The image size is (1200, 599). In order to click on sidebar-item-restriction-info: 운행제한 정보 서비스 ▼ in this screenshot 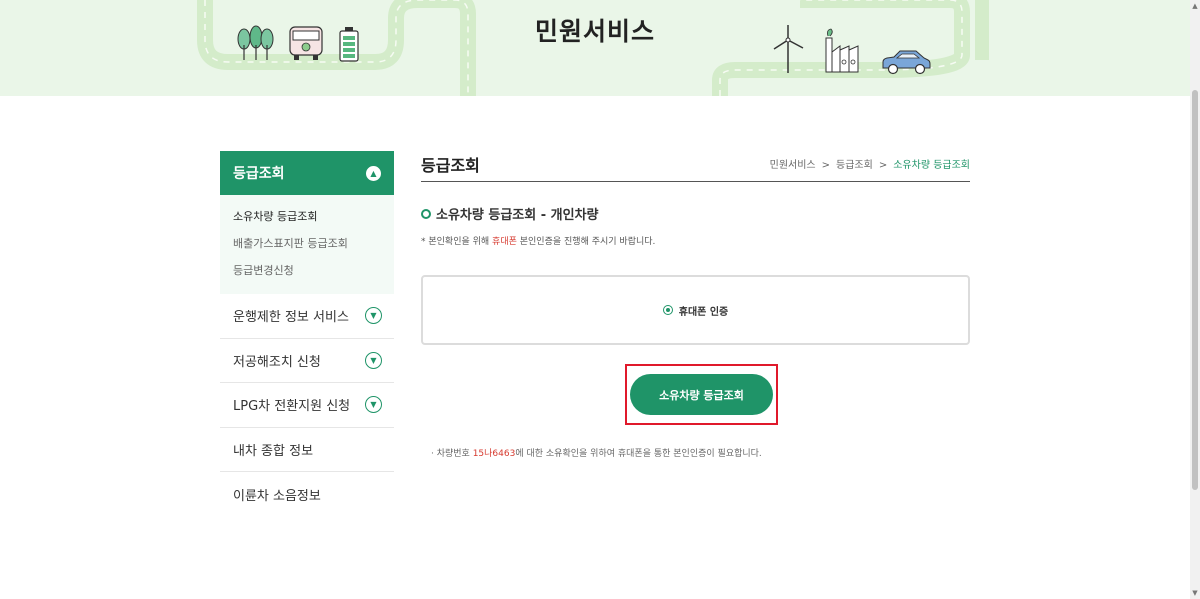, I will do `click(307, 316)`.